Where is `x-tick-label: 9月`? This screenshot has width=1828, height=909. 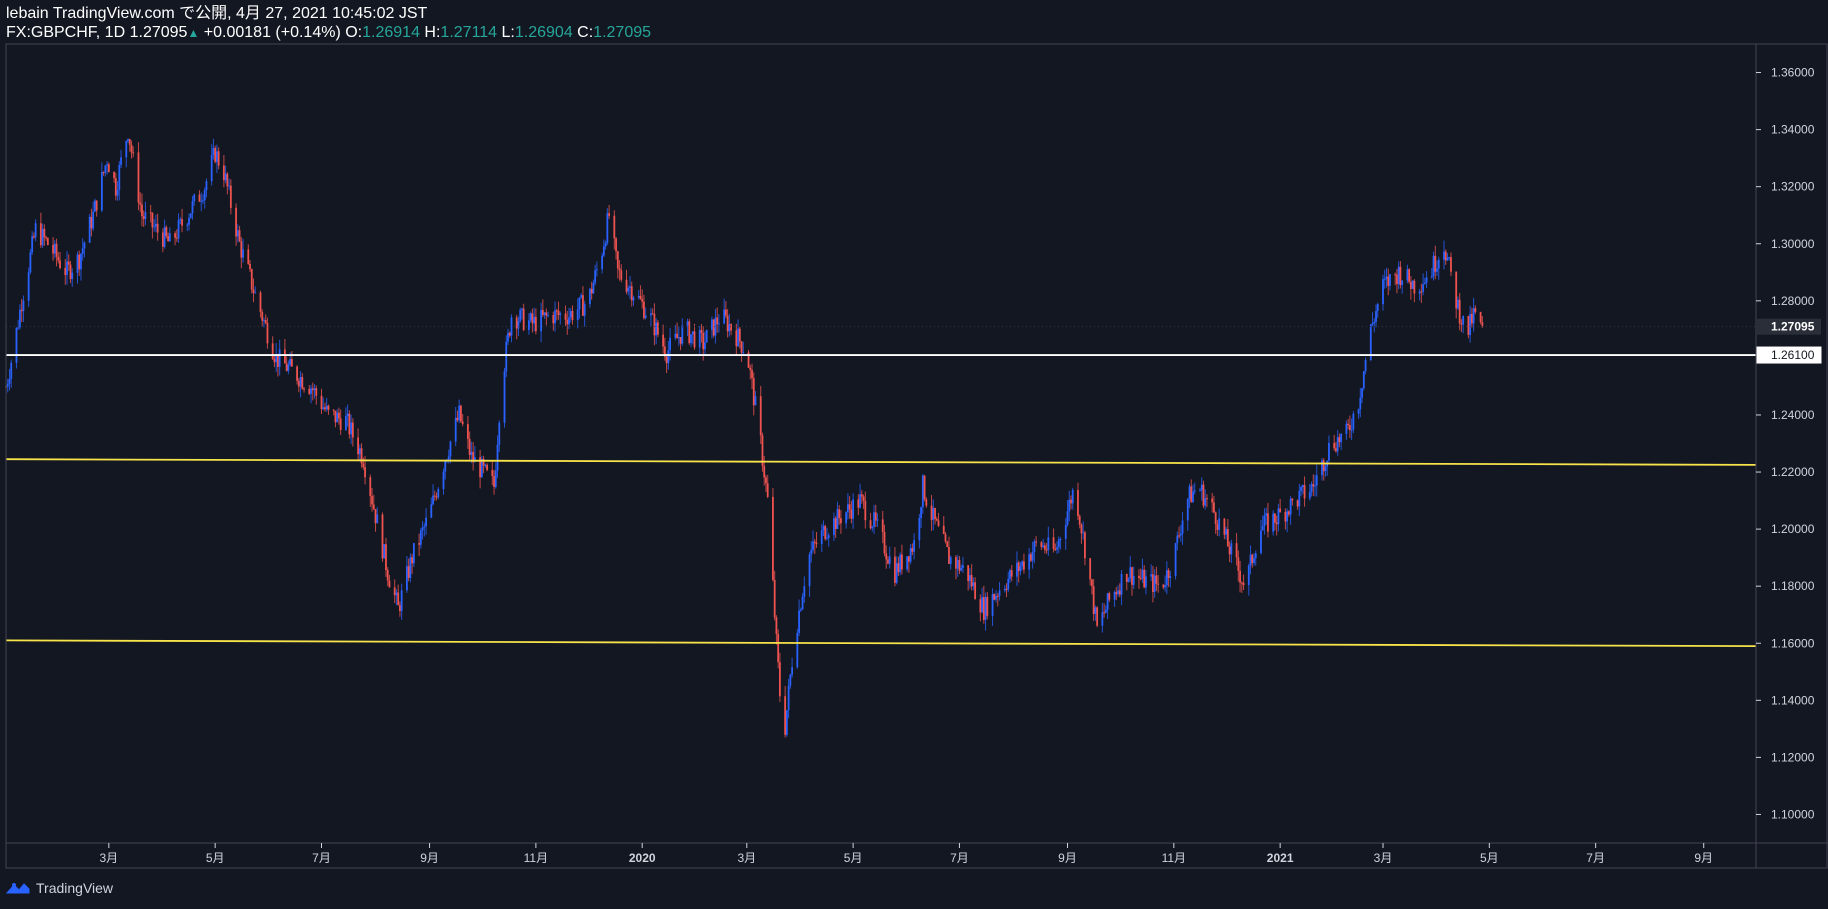
x-tick-label: 9月 is located at coordinates (1703, 858).